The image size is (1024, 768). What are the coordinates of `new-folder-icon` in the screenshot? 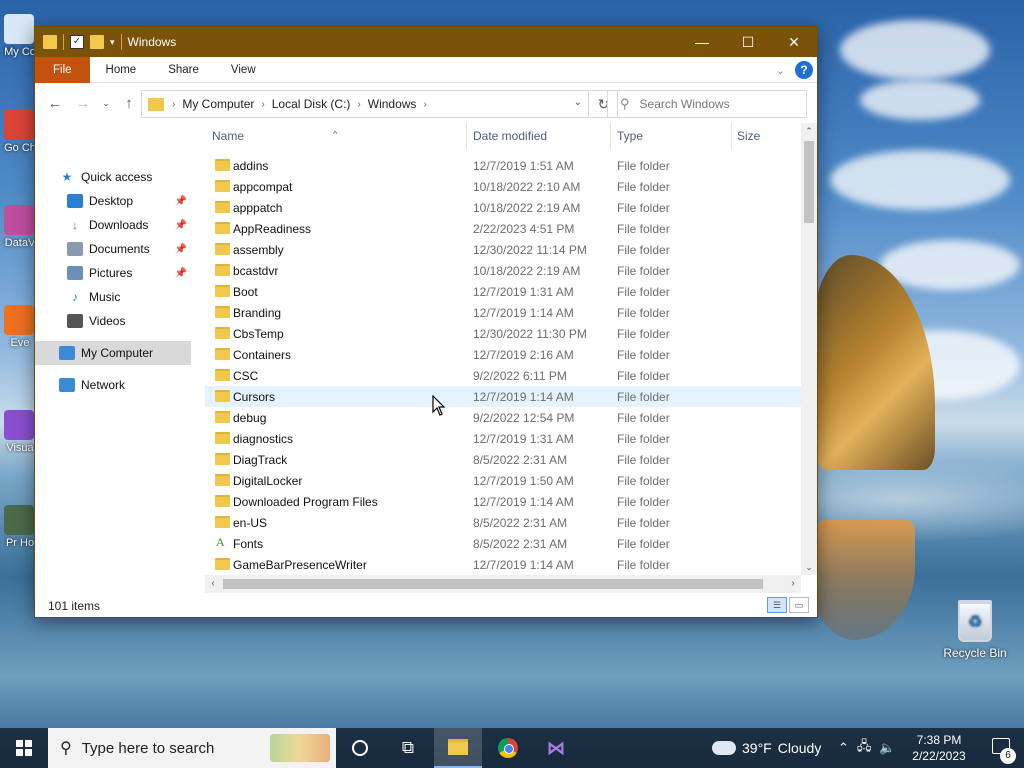 It's located at (97, 42).